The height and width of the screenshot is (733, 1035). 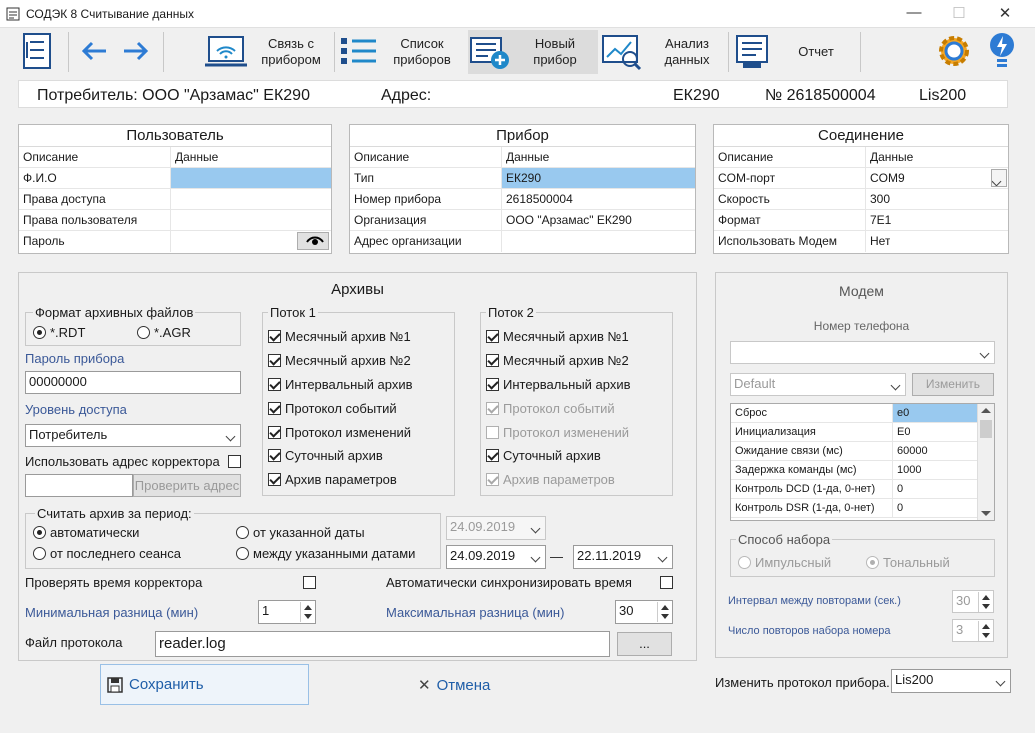 I want to click on check-time-checkbox, so click(x=311, y=582).